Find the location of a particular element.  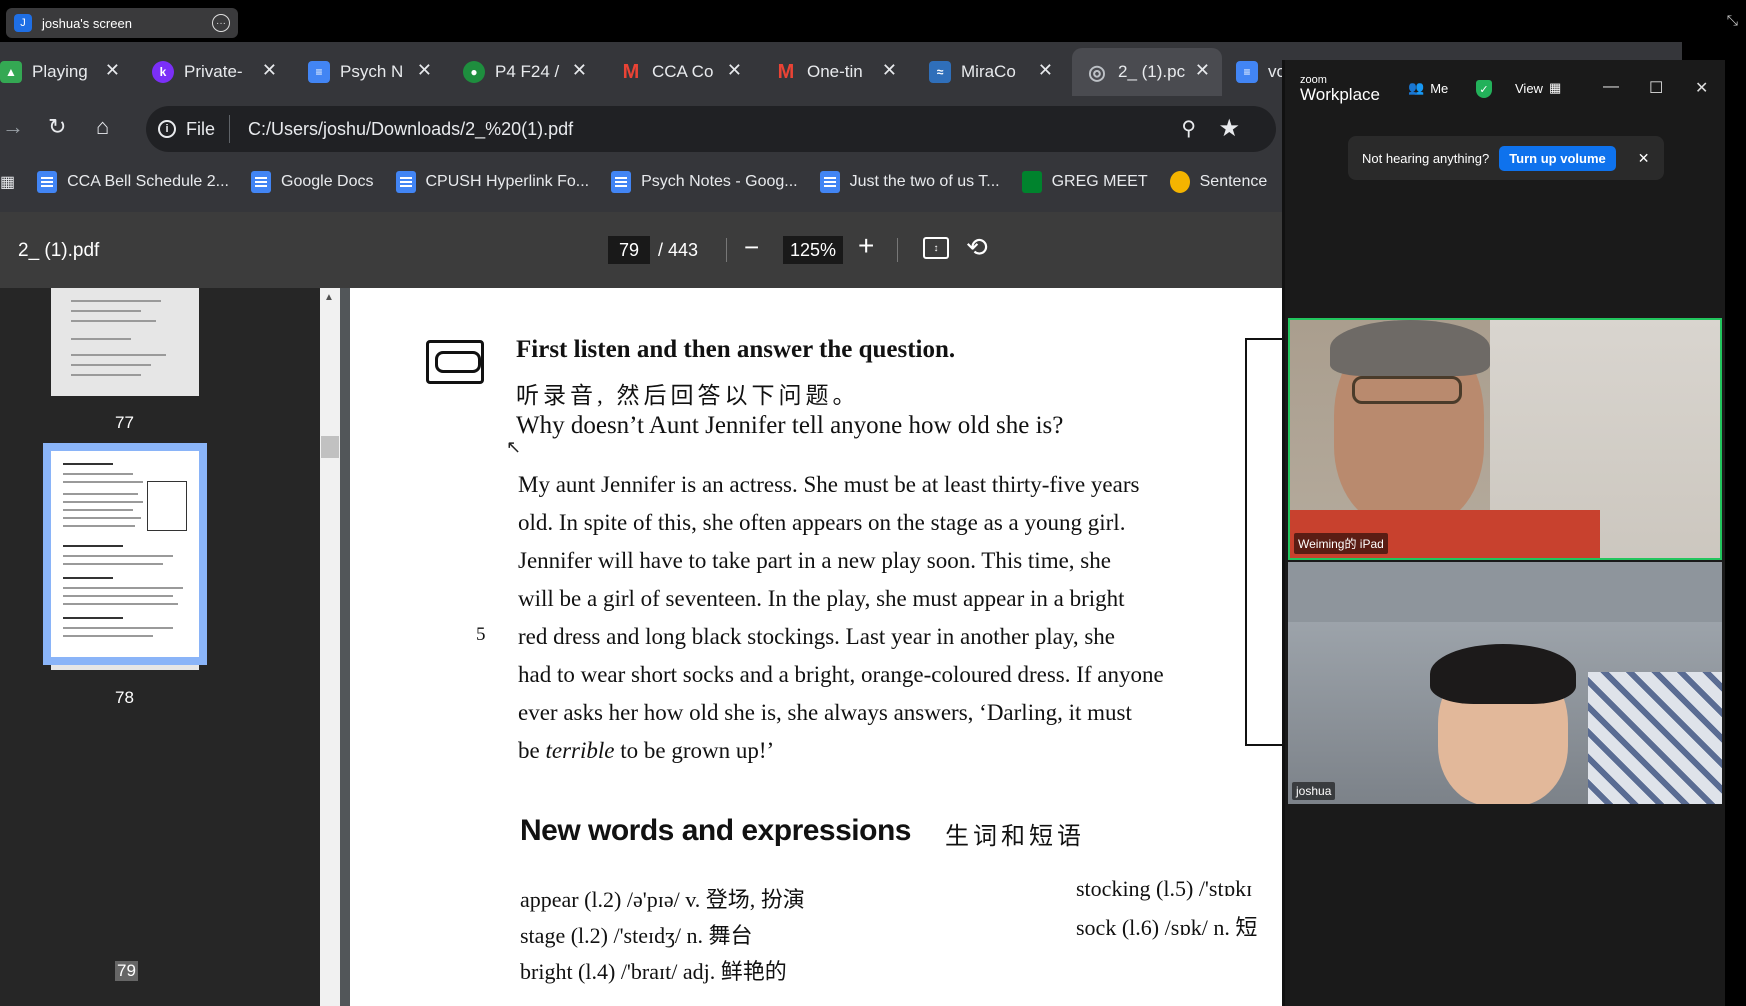

bookmark-label: GREG MEET is located at coordinates (1099, 181).